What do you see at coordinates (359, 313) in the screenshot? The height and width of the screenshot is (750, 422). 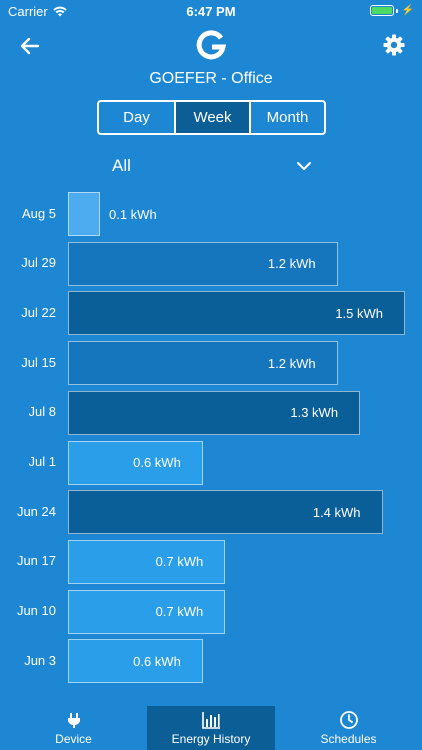 I see `bar-value-label: 1.5 kWh` at bounding box center [359, 313].